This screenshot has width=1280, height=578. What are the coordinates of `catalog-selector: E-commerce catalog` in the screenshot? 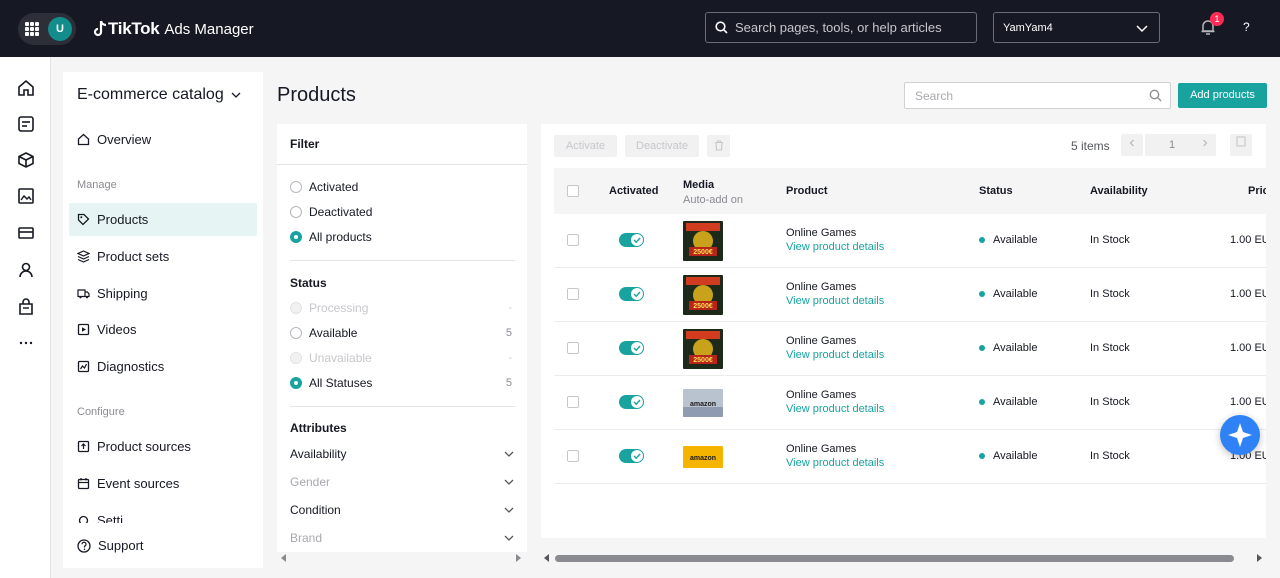 It's located at (159, 95).